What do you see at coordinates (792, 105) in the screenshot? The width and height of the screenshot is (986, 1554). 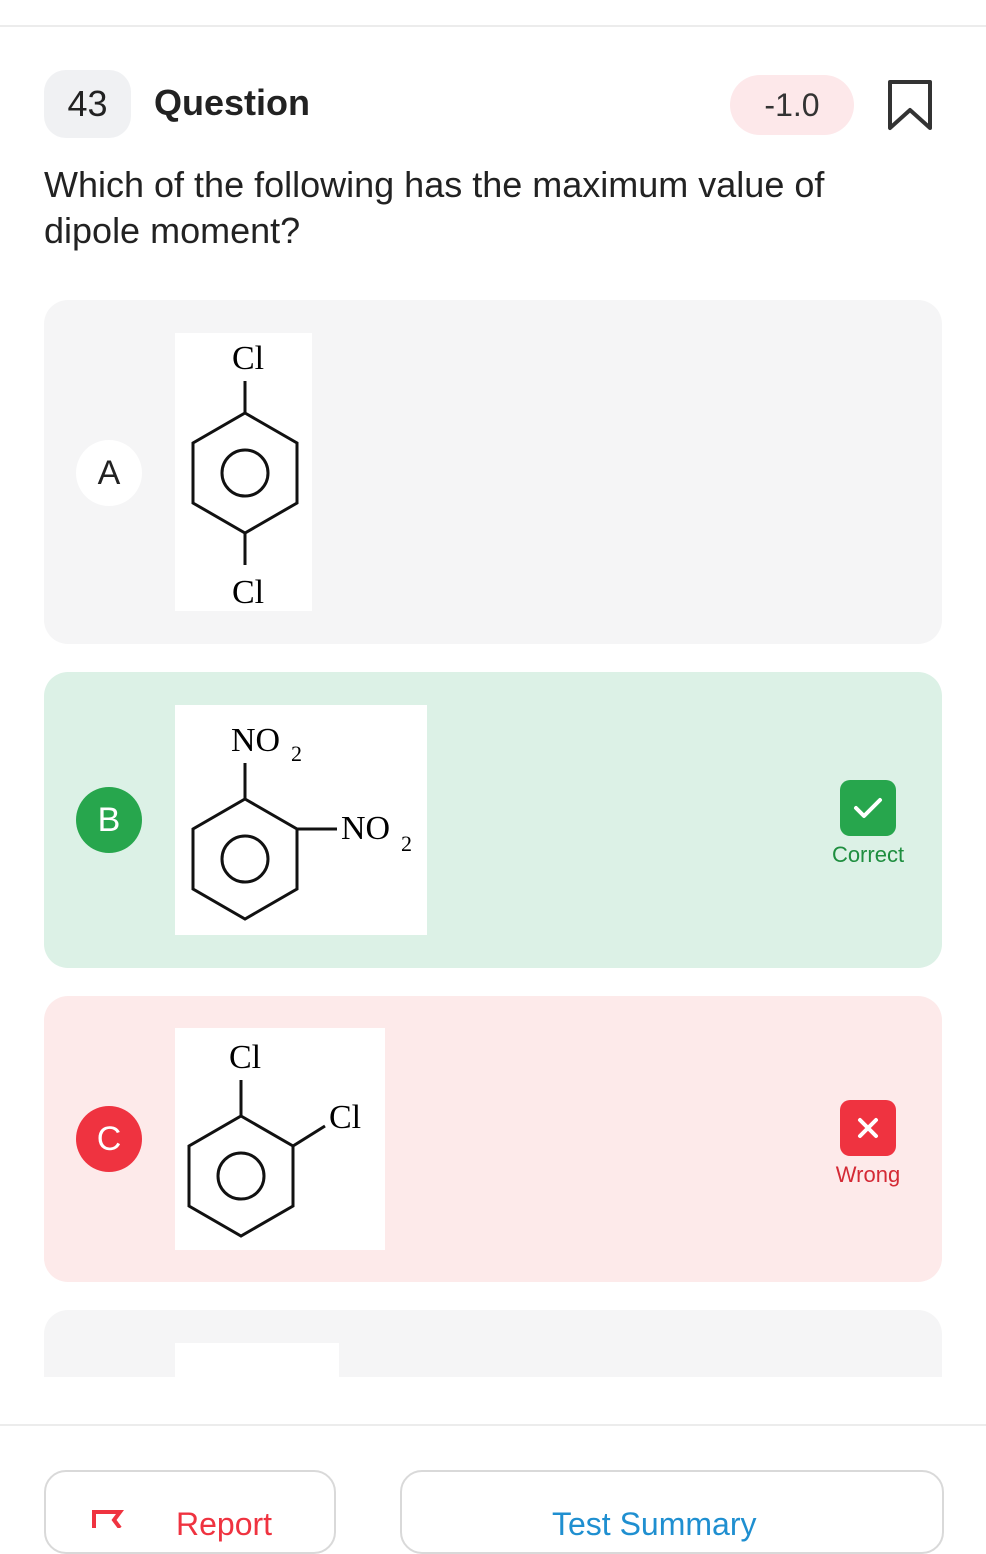 I see `score-badge: -1.0` at bounding box center [792, 105].